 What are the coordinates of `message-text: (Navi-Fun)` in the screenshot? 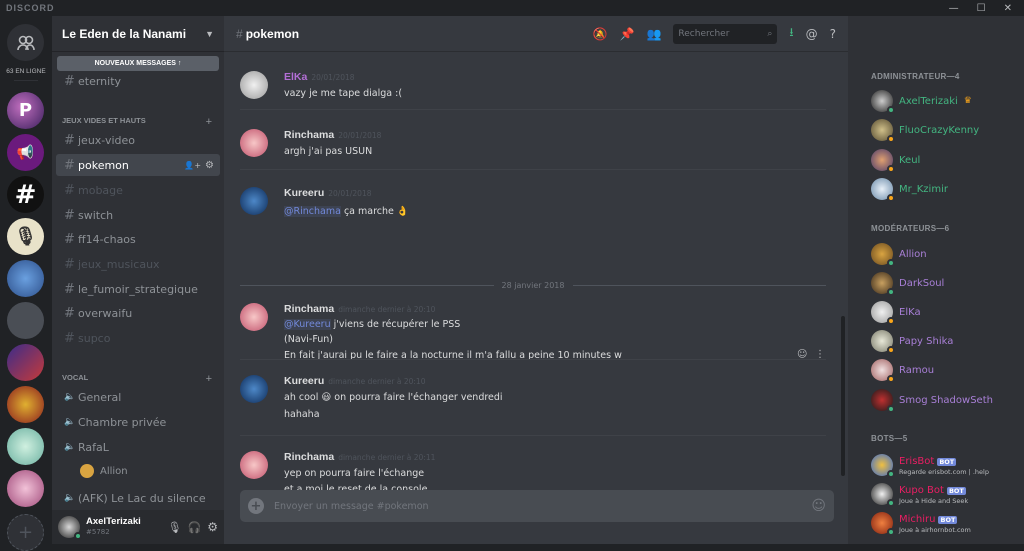 It's located at (309, 339).